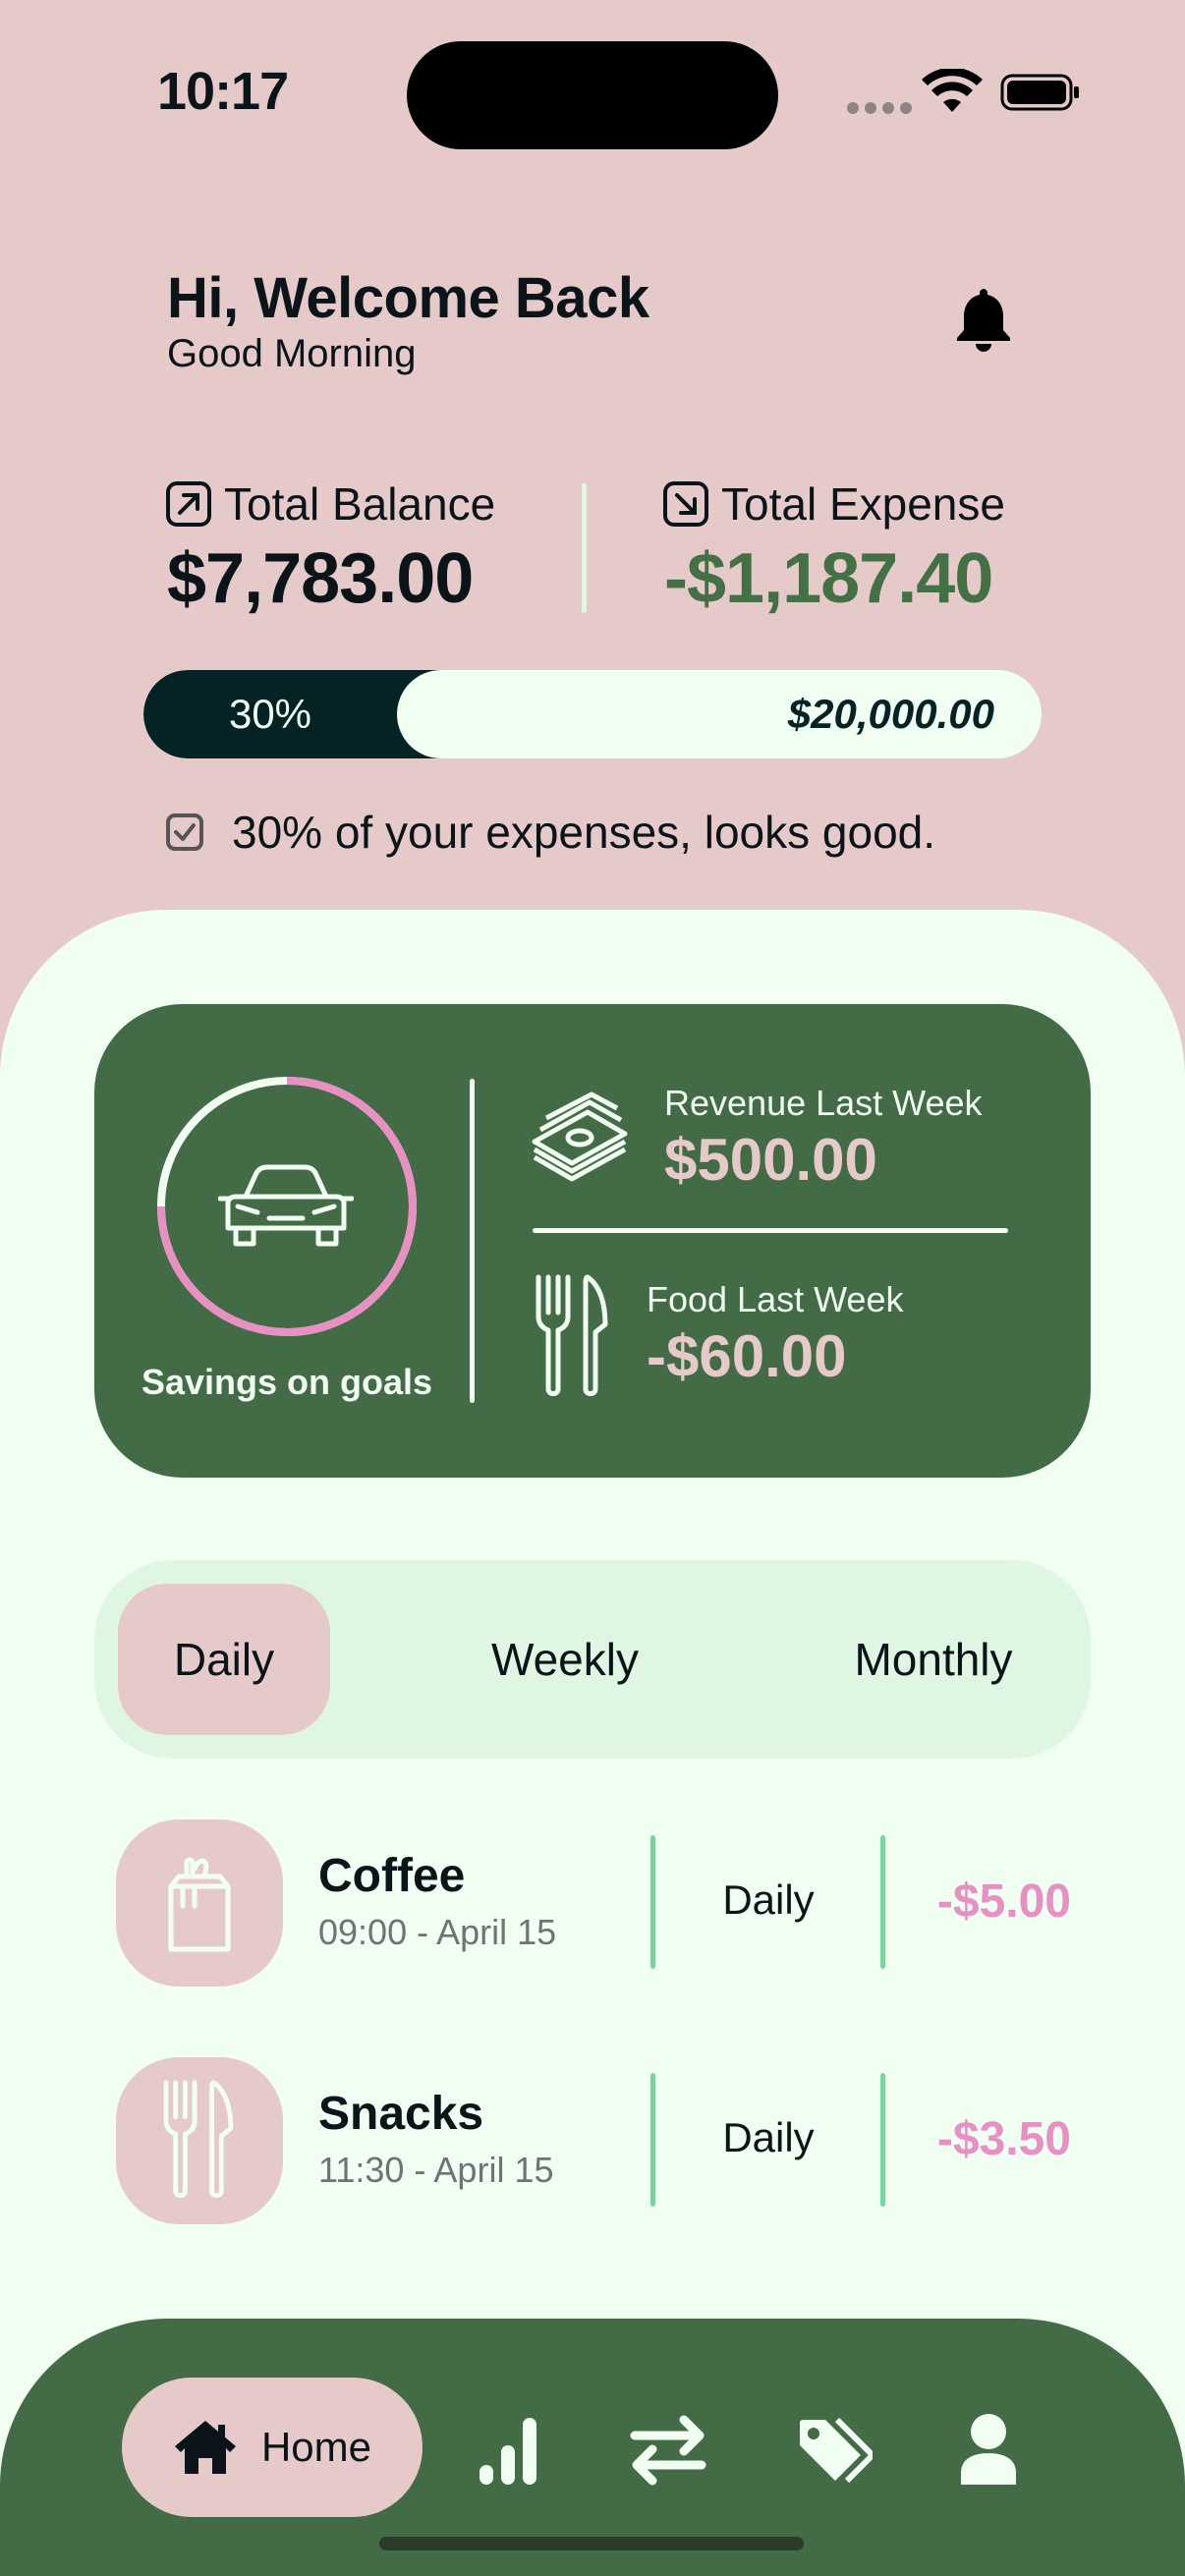  What do you see at coordinates (771, 1160) in the screenshot?
I see `revenue-value: $500.00` at bounding box center [771, 1160].